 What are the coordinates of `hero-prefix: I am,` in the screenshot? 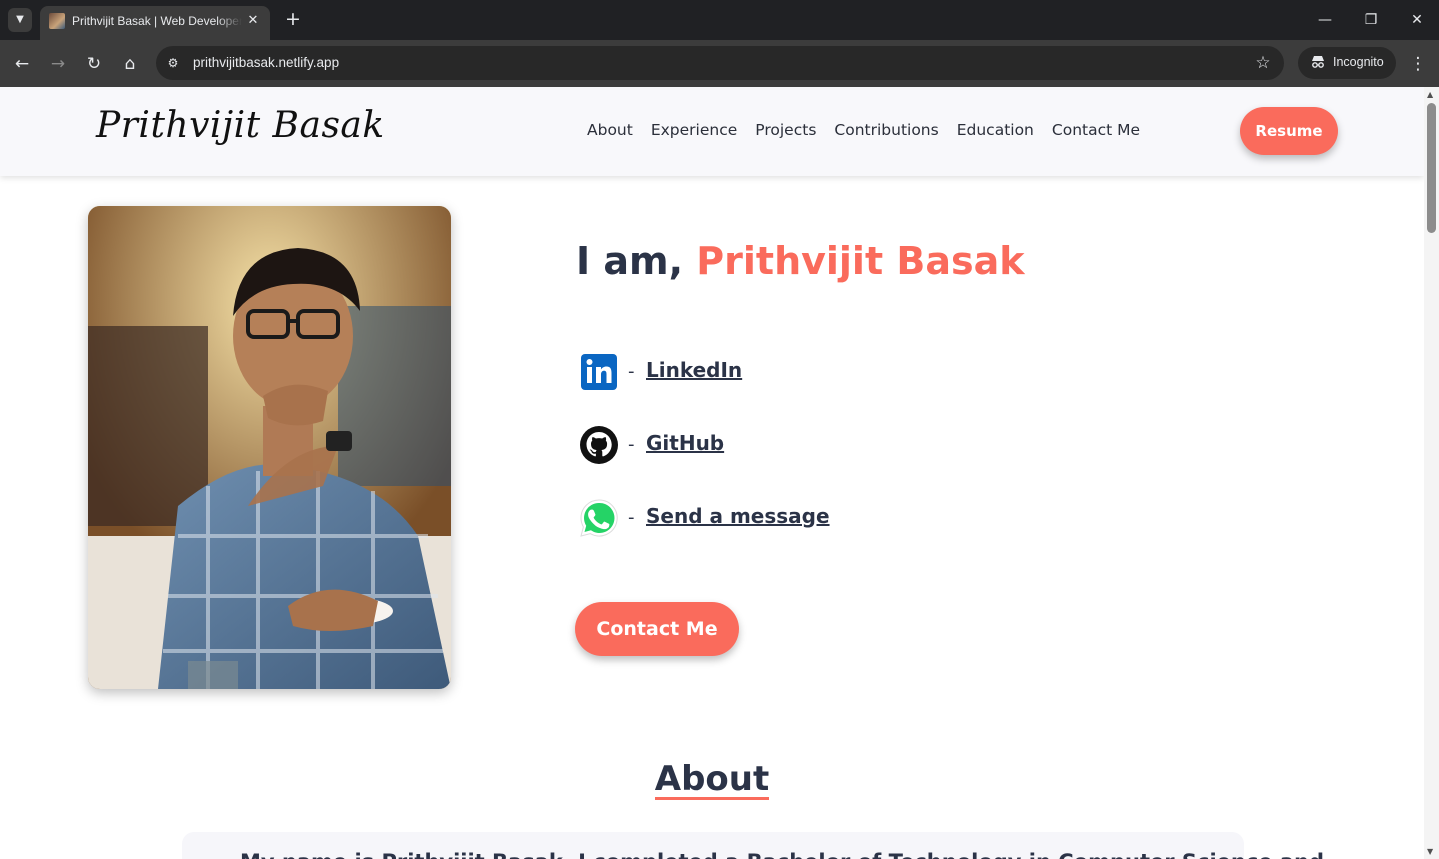 It's located at (636, 261).